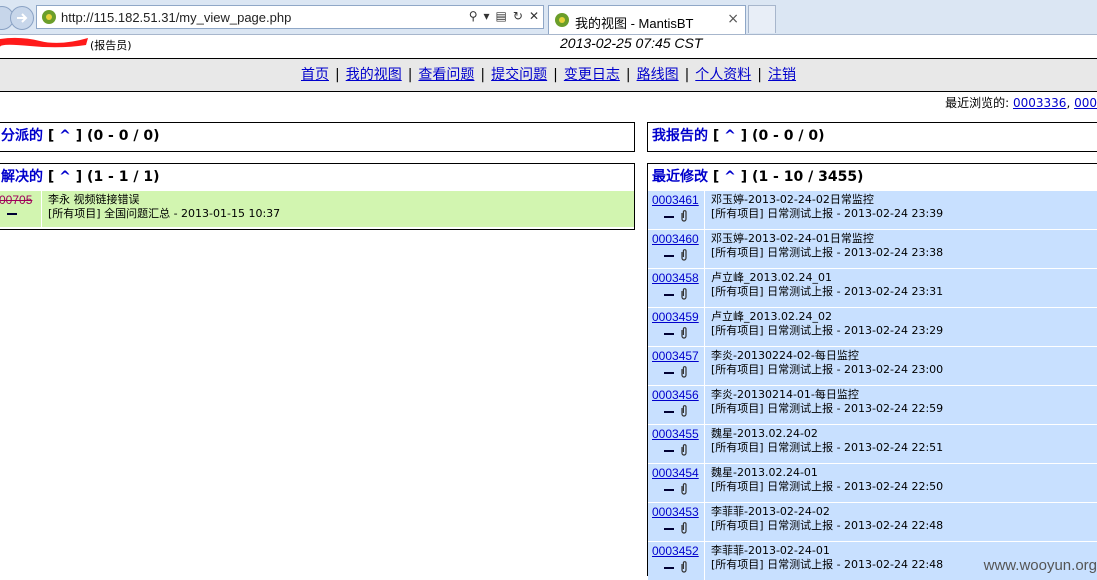  I want to click on menu-roadmap: 路线图, so click(658, 75).